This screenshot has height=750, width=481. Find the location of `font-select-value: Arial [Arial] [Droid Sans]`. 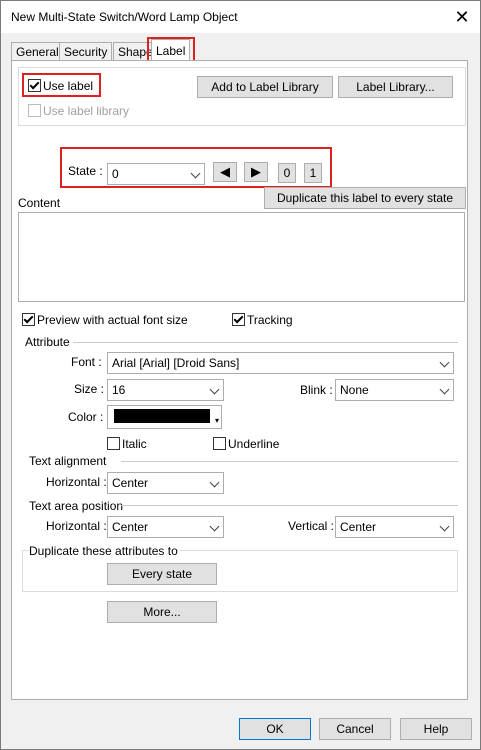

font-select-value: Arial [Arial] [Droid Sans] is located at coordinates (176, 363).